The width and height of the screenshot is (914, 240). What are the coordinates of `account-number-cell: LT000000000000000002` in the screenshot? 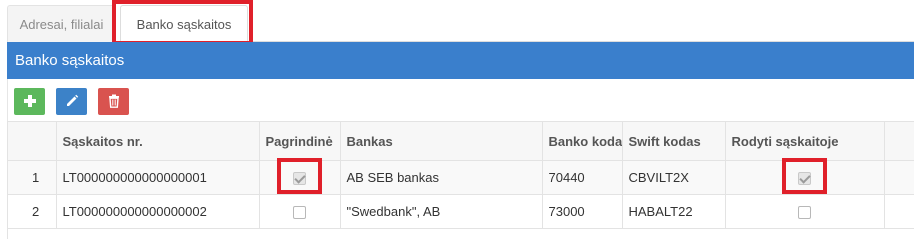 It's located at (158, 211).